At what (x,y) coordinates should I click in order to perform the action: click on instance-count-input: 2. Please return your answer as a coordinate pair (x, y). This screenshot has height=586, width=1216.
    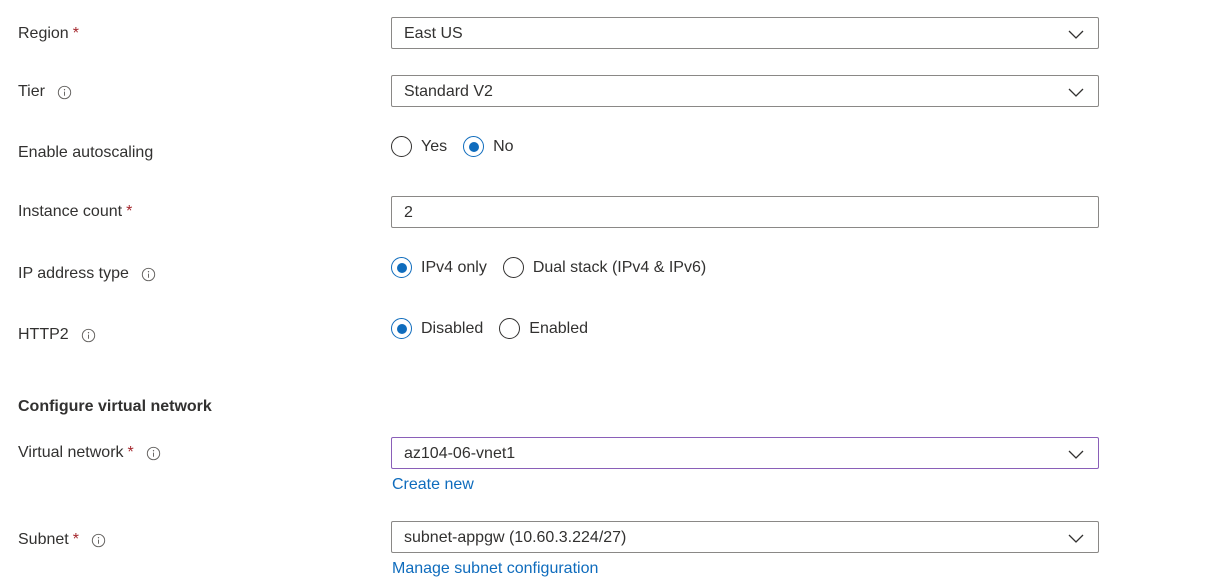
    Looking at the image, I should click on (745, 212).